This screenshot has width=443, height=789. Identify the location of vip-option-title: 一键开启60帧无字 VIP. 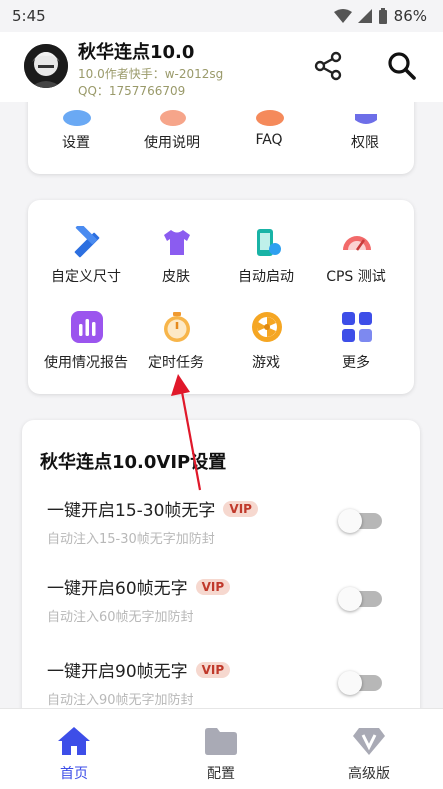
(139, 586).